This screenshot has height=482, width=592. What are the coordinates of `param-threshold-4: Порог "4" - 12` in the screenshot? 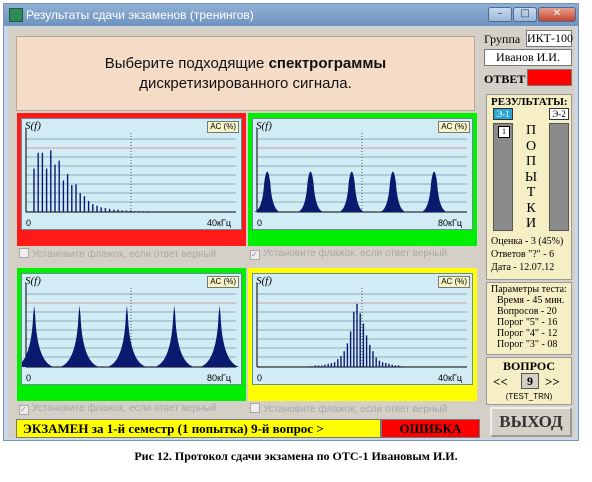 It's located at (527, 333).